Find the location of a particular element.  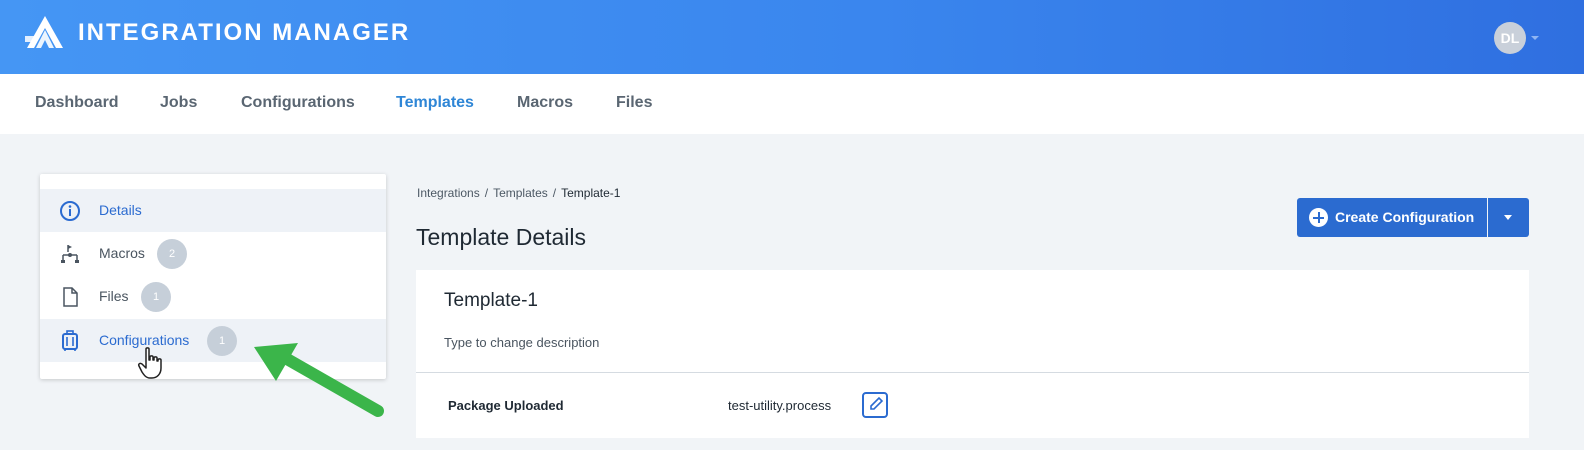

file-icon is located at coordinates (70, 297).